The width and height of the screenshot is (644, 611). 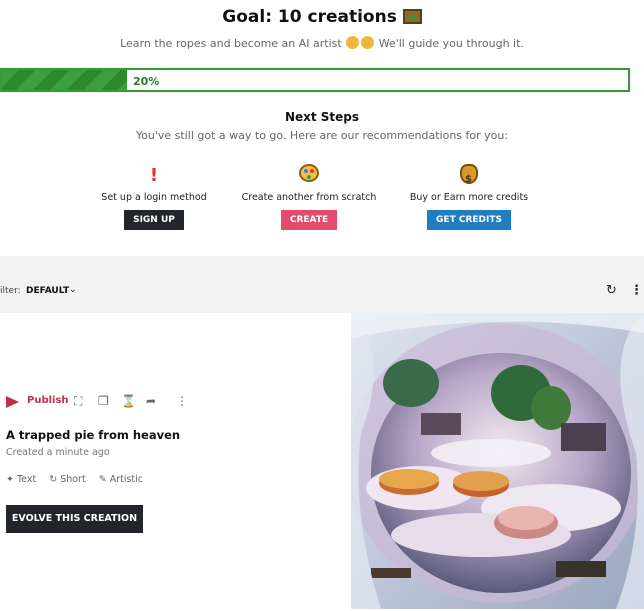 What do you see at coordinates (309, 17) in the screenshot?
I see `goal-title-text: Goal: 10 creations` at bounding box center [309, 17].